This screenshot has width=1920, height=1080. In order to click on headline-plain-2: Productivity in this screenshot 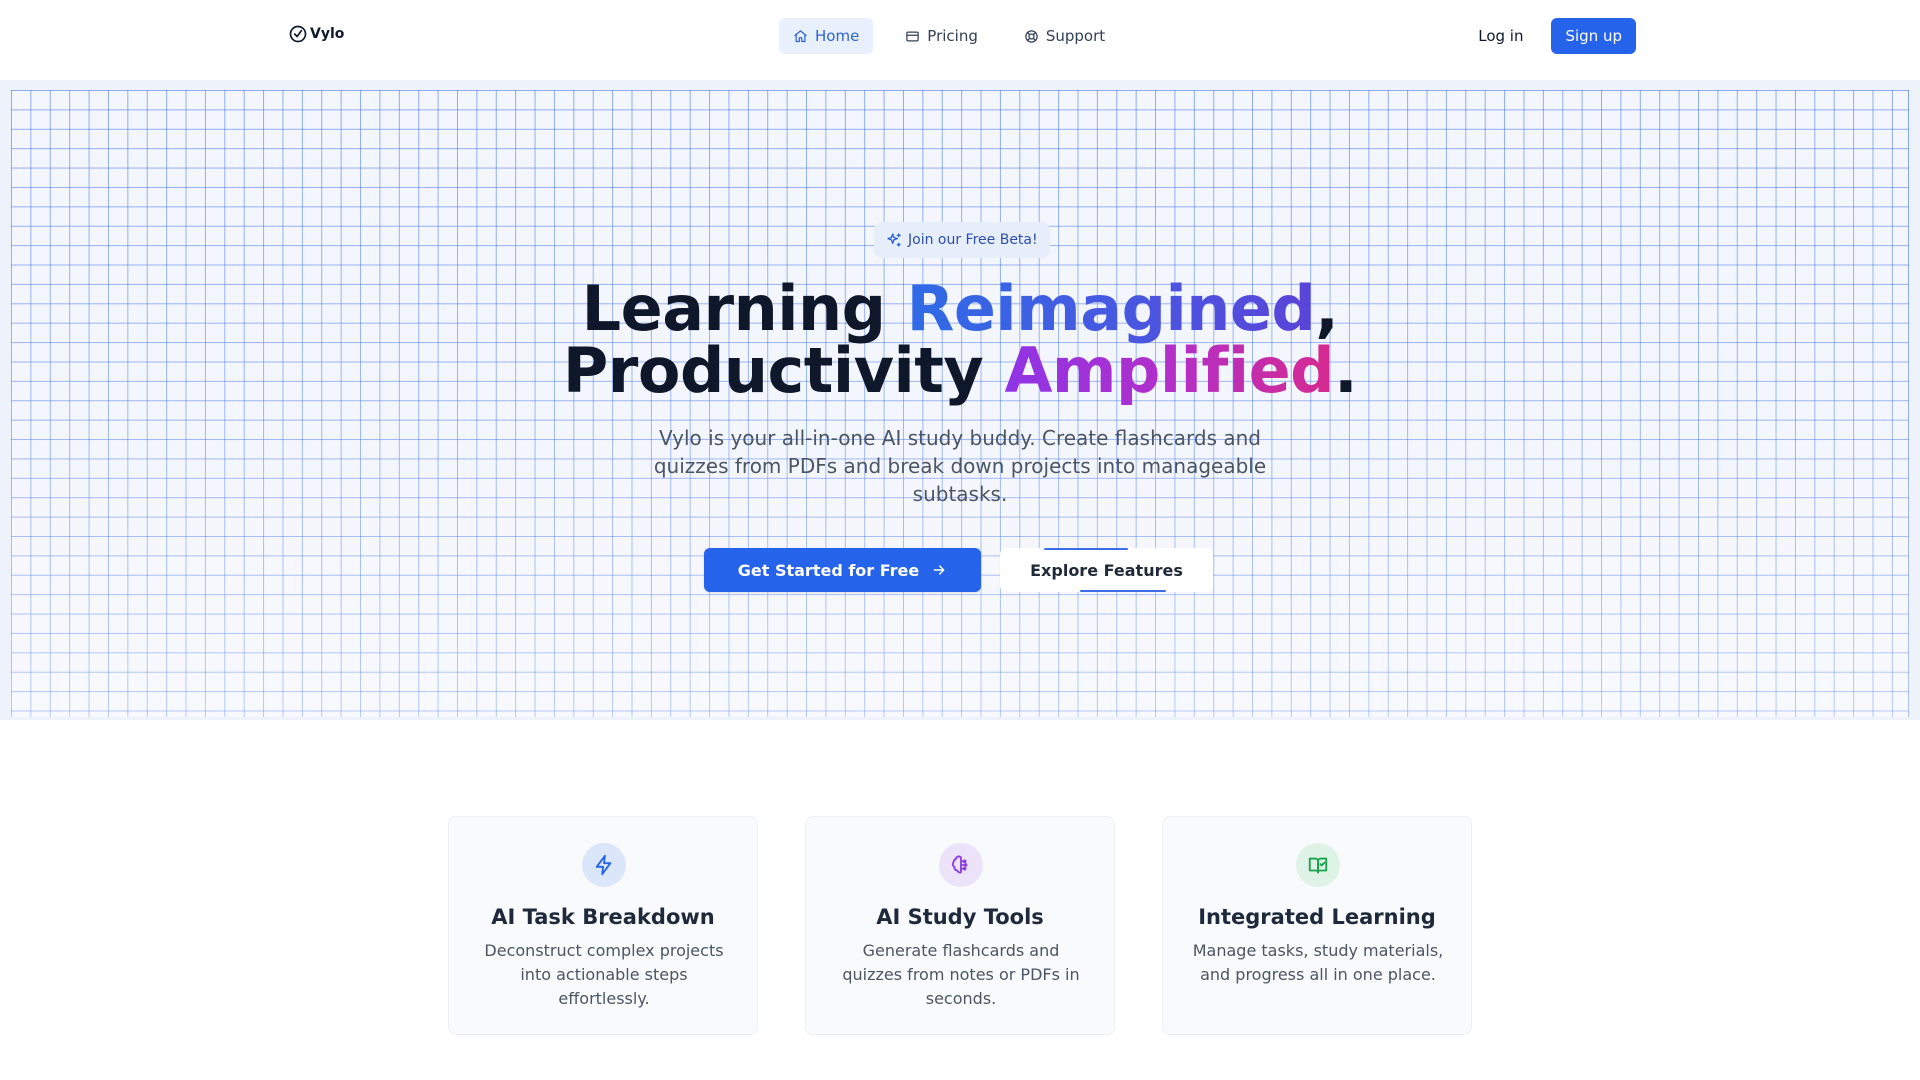, I will do `click(783, 370)`.